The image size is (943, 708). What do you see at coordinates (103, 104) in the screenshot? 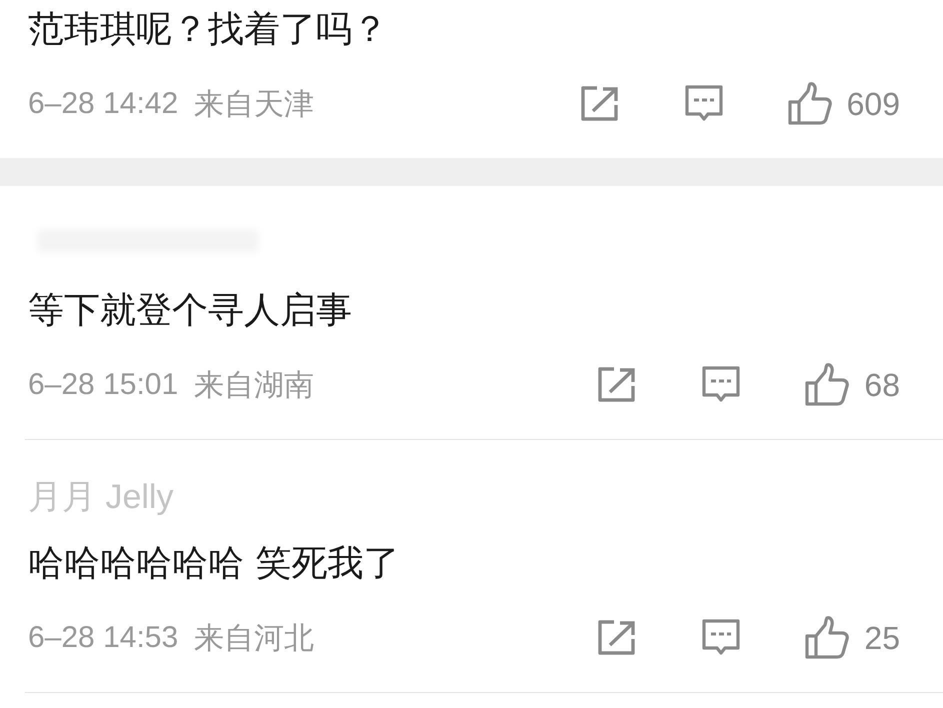
I see `comment-time: 6–28 14:42` at bounding box center [103, 104].